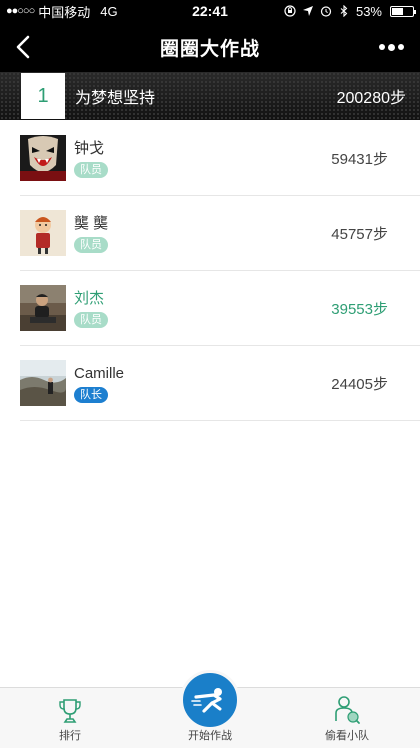 The width and height of the screenshot is (420, 748). I want to click on list-item: 钟戈 队员 59431步, so click(220, 158).